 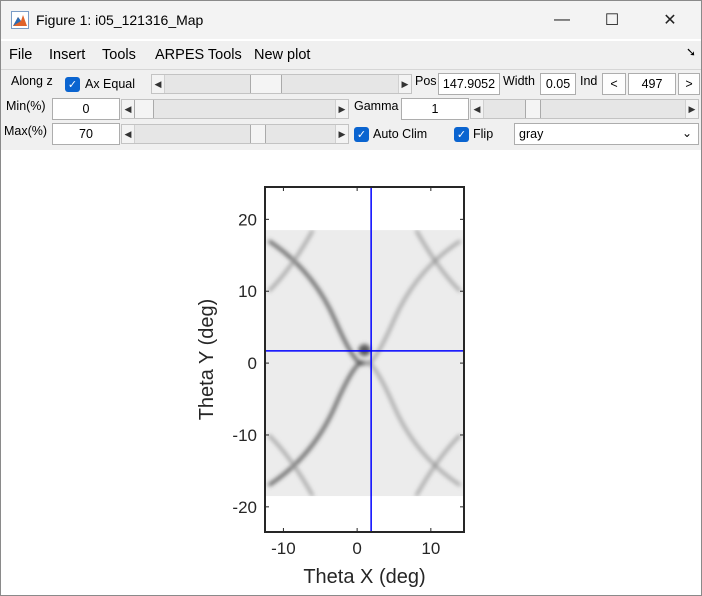 What do you see at coordinates (247, 219) in the screenshot?
I see `y-tick-label: 20` at bounding box center [247, 219].